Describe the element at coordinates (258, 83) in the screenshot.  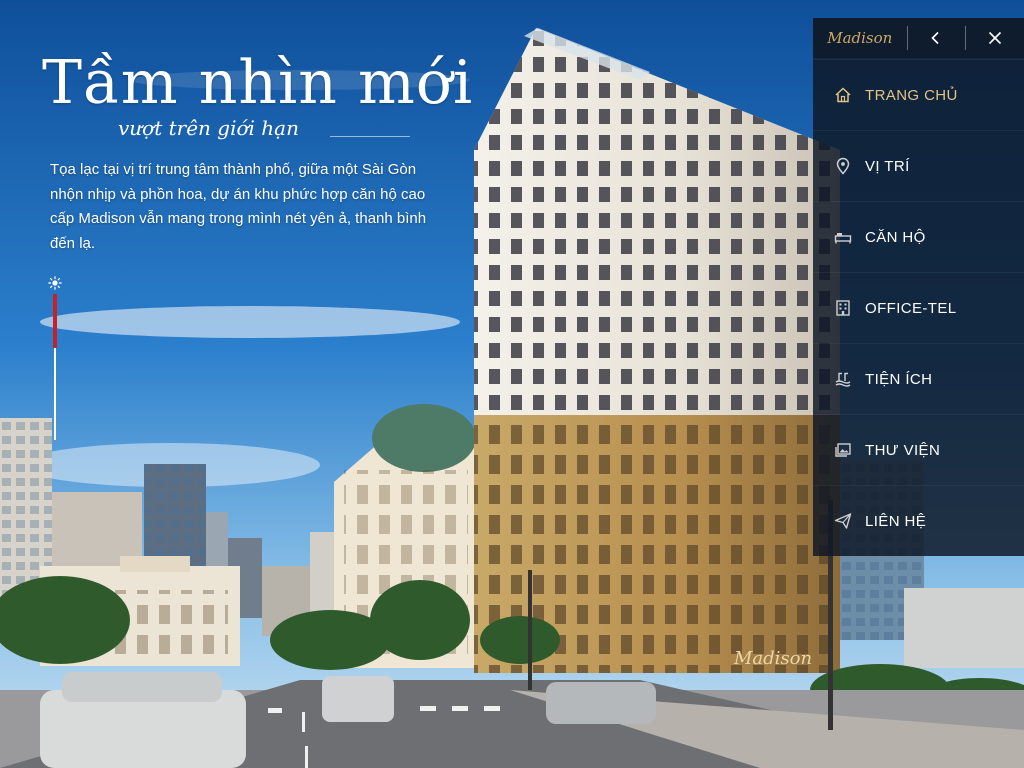
I see `hero-title: Tầm nhìn mới` at that location.